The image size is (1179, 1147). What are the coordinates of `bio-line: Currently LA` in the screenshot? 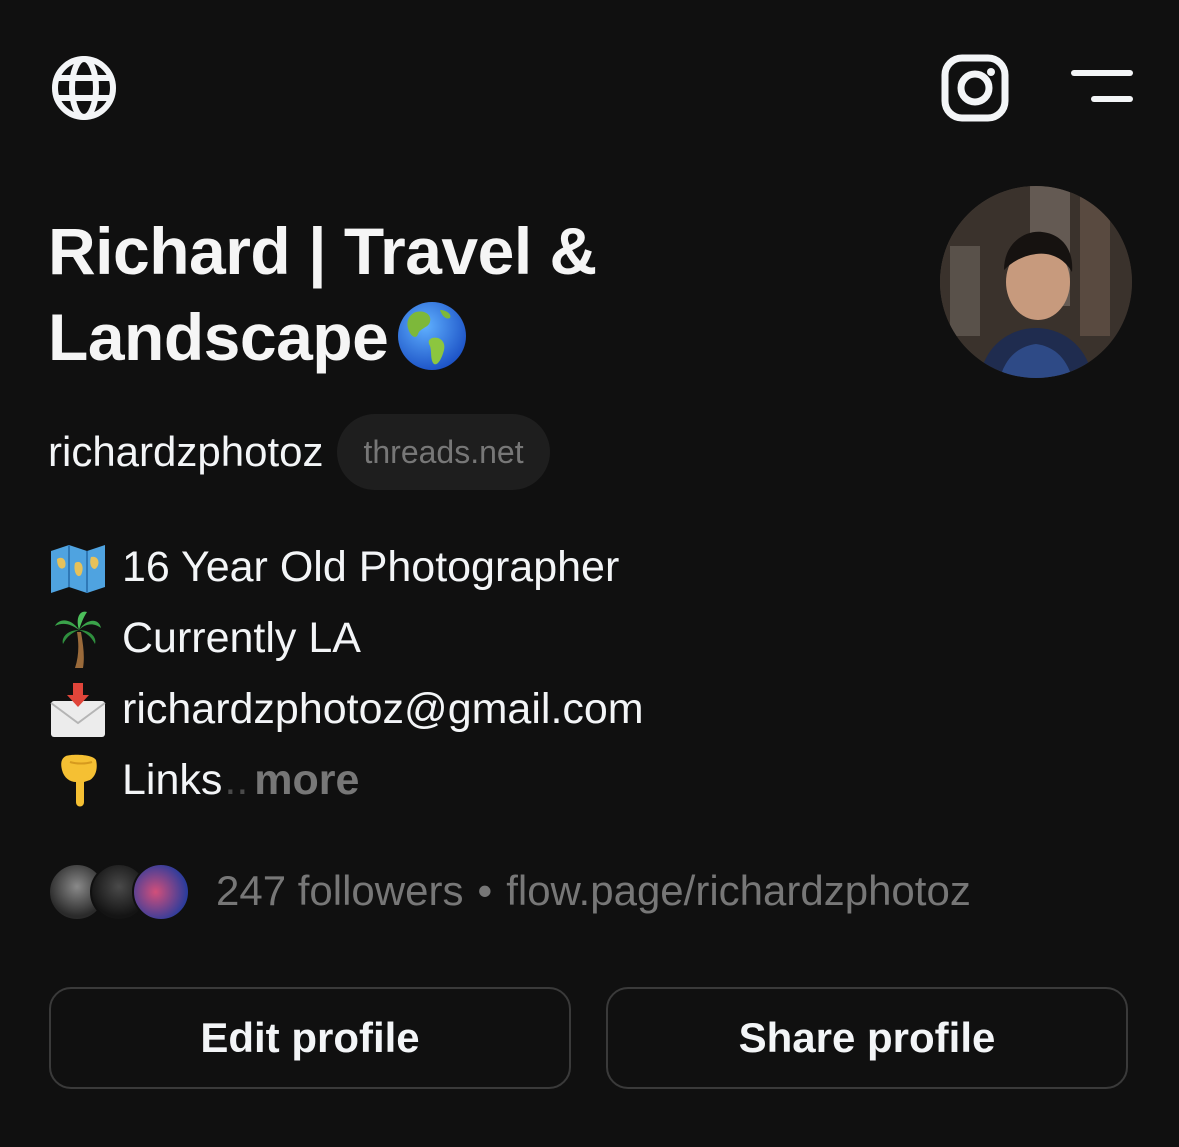 It's located at (498, 638).